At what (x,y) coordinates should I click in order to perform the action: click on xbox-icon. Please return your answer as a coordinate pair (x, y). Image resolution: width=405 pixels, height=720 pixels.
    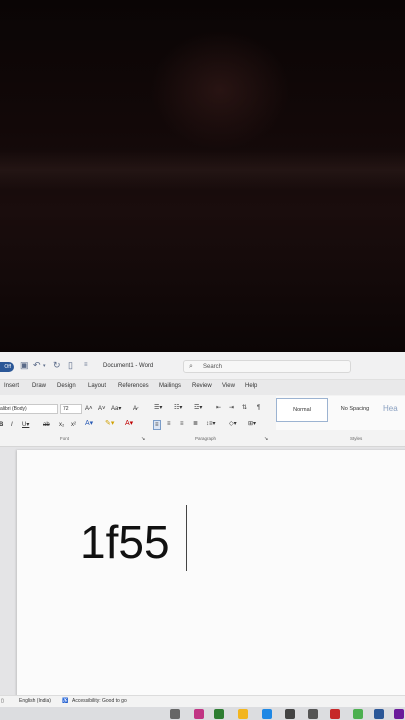
    Looking at the image, I should click on (219, 714).